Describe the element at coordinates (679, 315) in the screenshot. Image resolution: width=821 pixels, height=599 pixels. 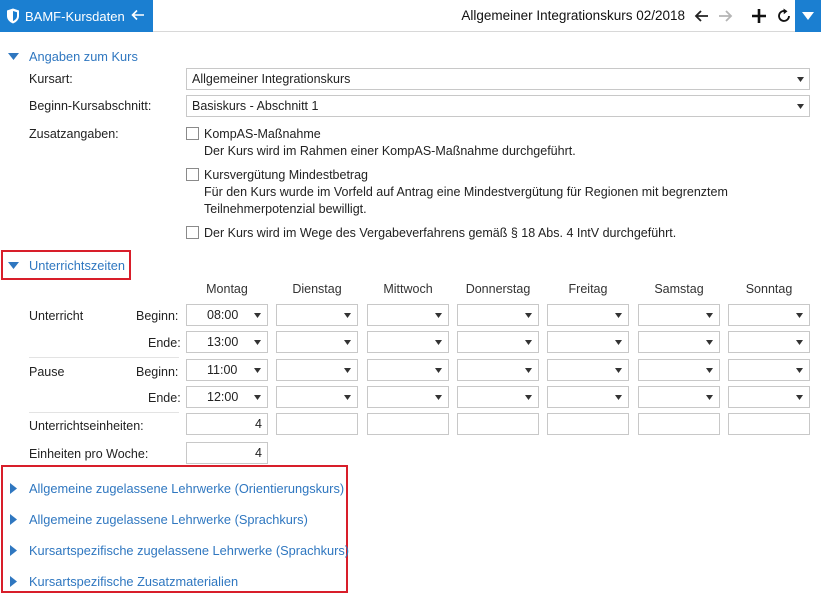
I see `unterricht-beginn-samstag` at that location.